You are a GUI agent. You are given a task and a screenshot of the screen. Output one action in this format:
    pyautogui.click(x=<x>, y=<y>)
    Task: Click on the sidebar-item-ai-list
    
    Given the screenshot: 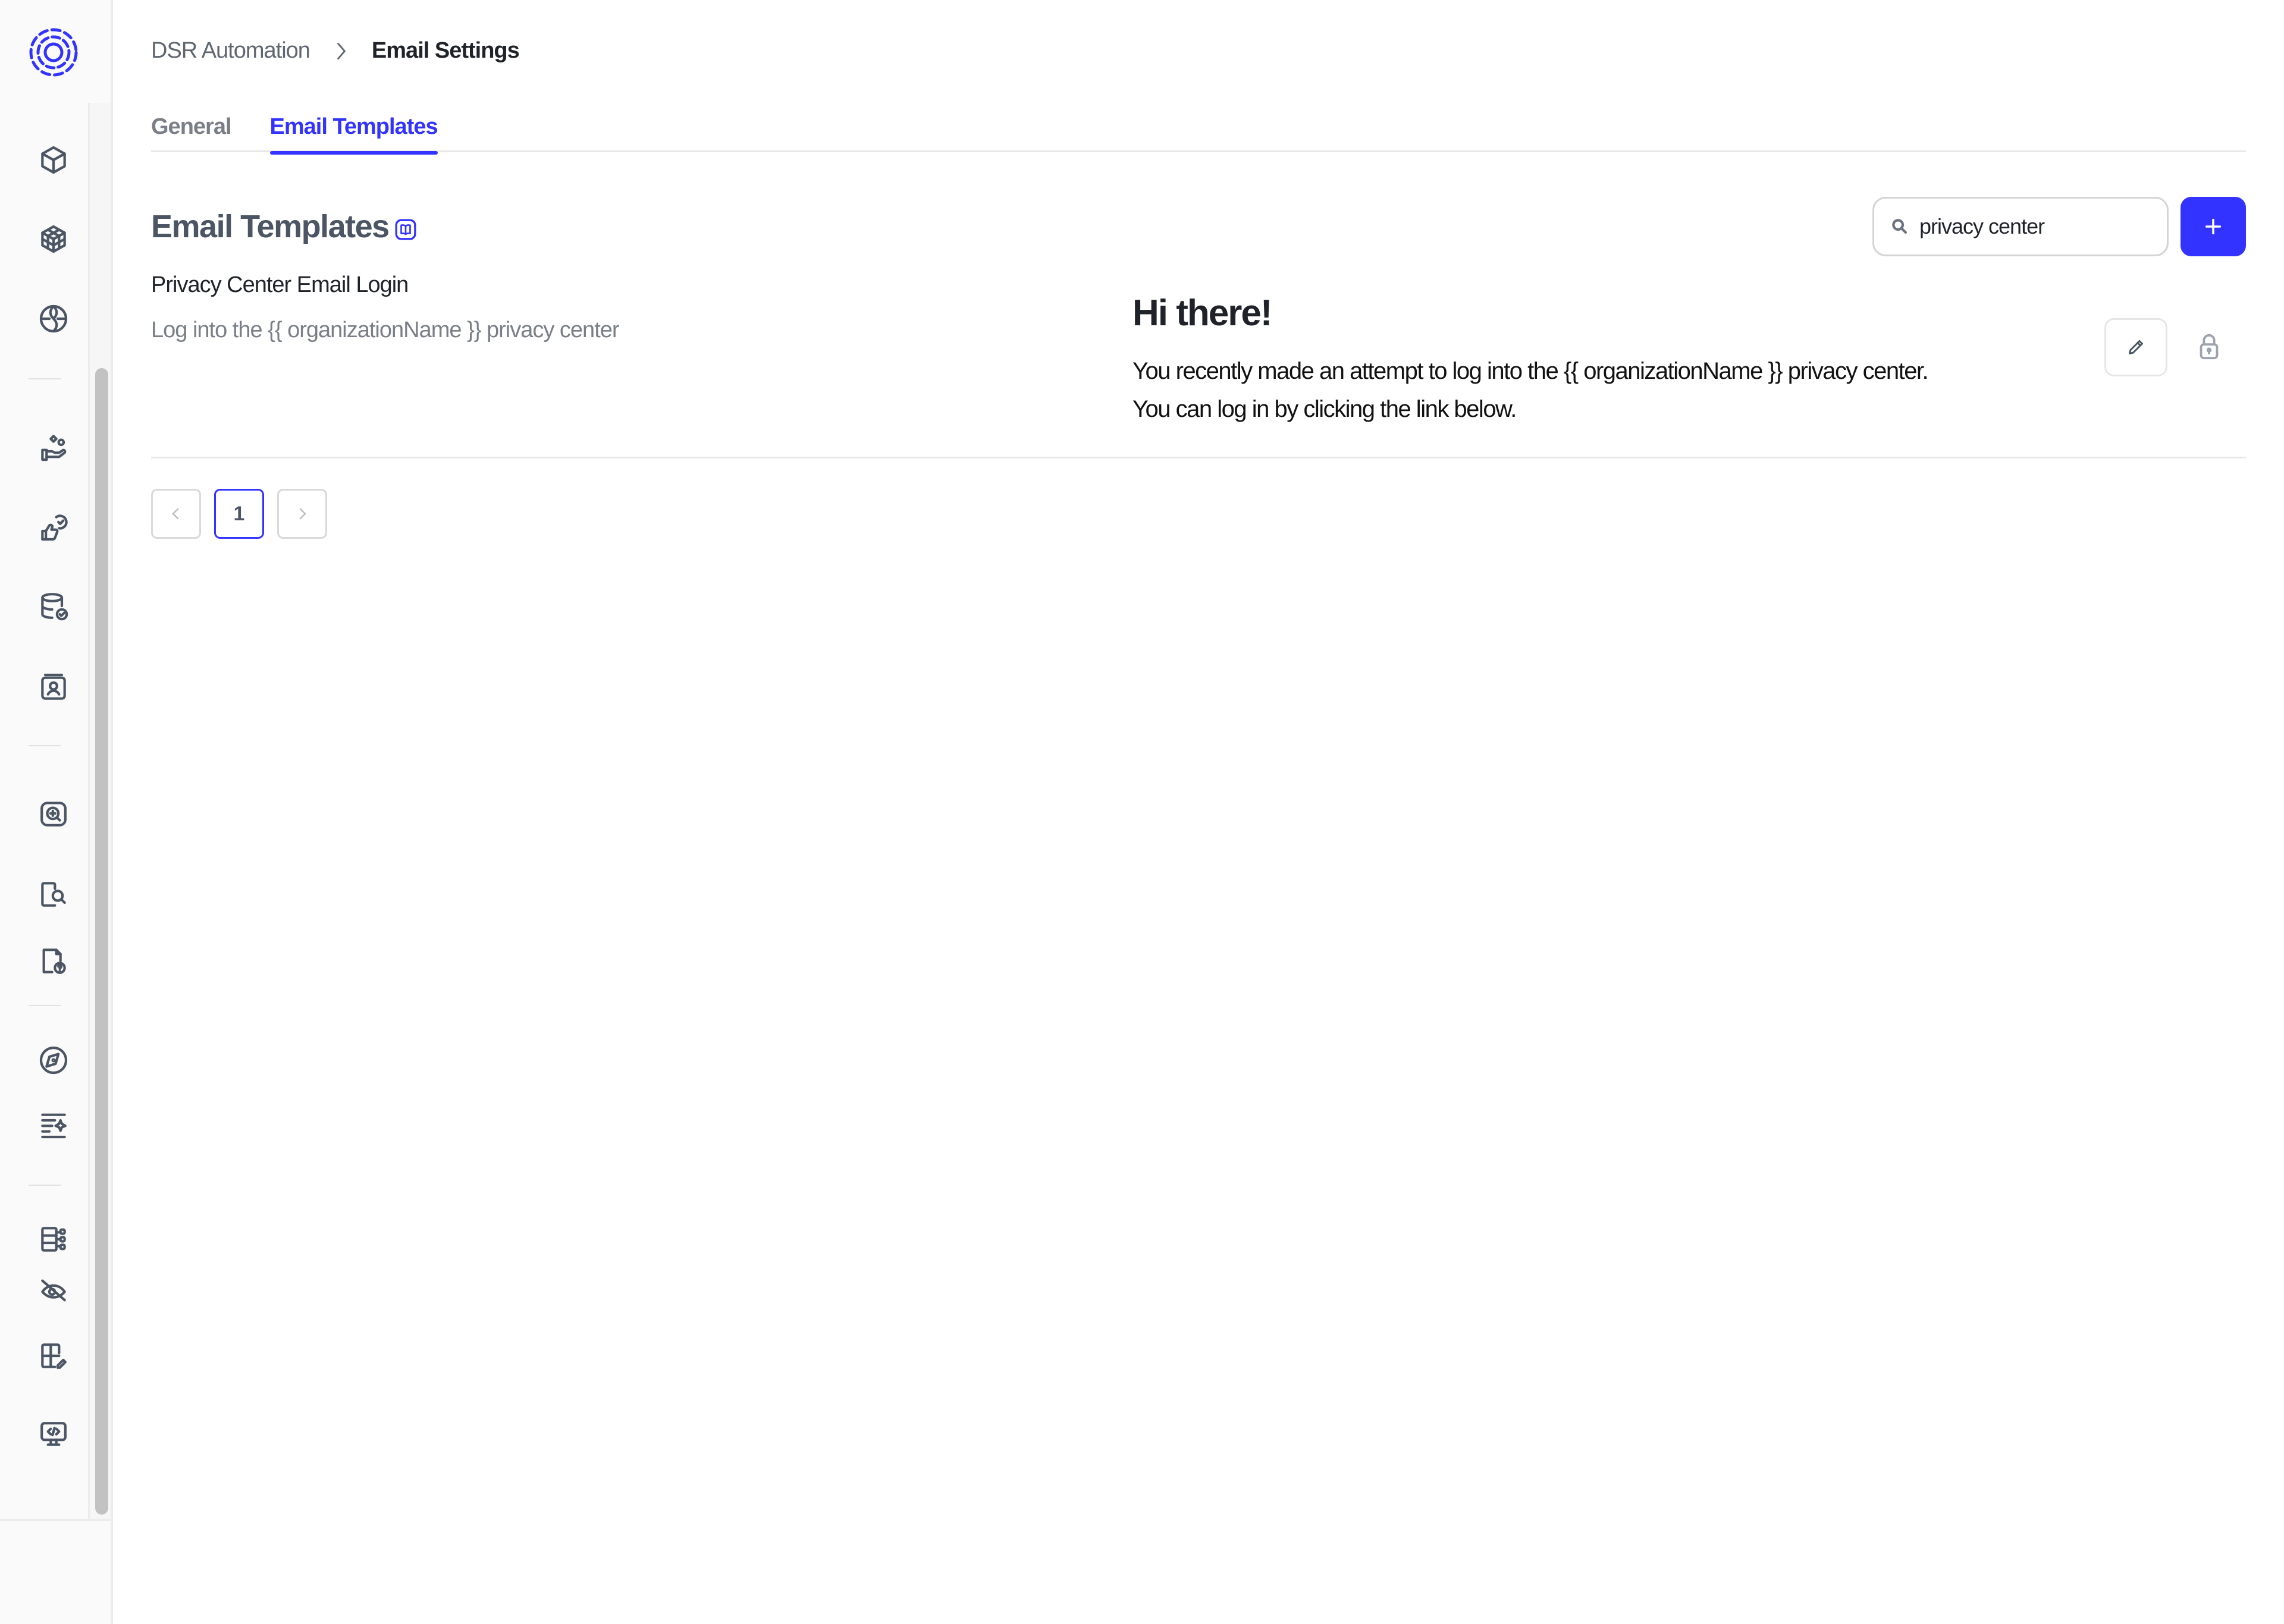 What is the action you would take?
    pyautogui.click(x=54, y=1124)
    